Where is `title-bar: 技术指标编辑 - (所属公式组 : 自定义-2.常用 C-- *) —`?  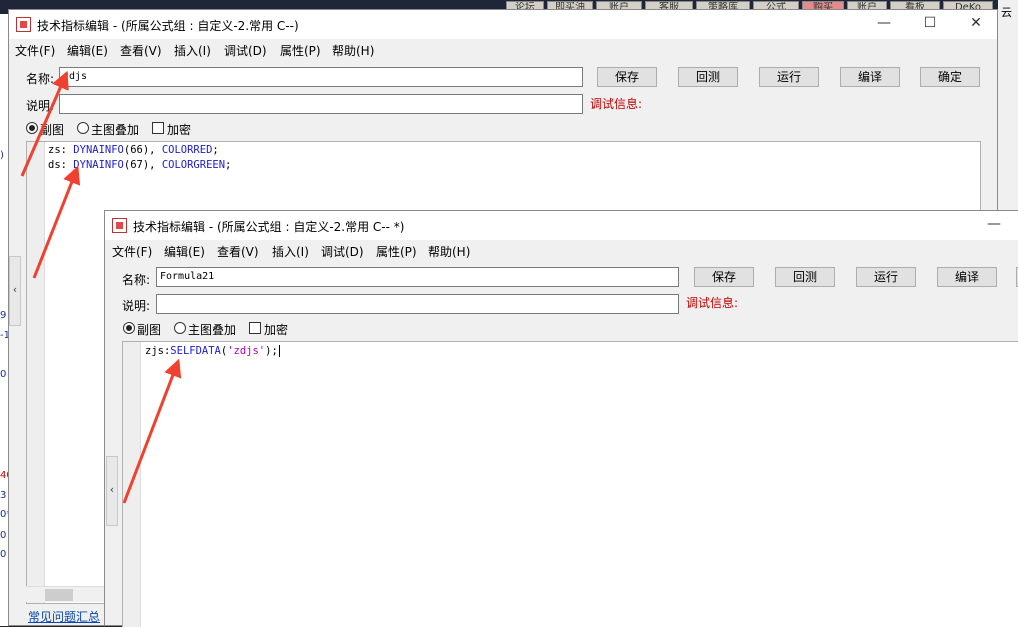 title-bar: 技术指标编辑 - (所属公式组 : 自定义-2.常用 C-- *) — is located at coordinates (561, 225).